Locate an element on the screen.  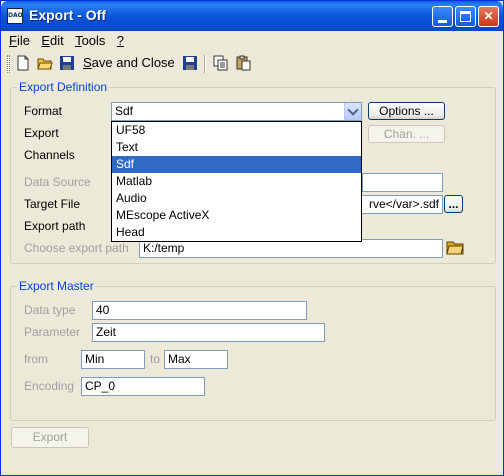
app-icon: DAO is located at coordinates (15, 16).